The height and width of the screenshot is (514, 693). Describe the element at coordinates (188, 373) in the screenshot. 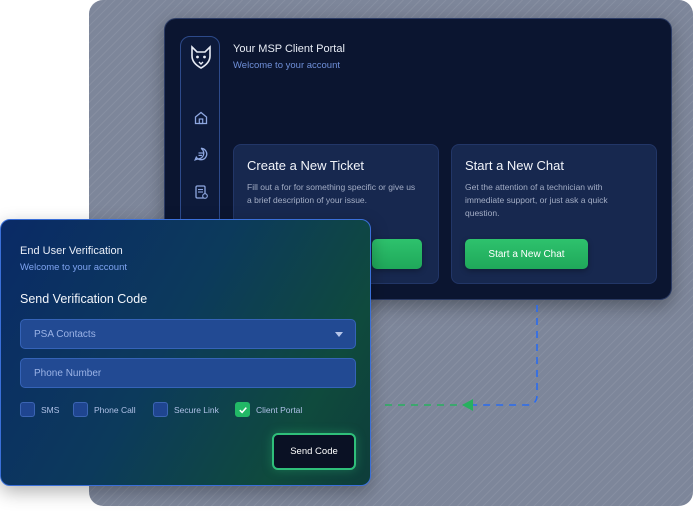

I see `phone-number-input: Phone Number` at that location.